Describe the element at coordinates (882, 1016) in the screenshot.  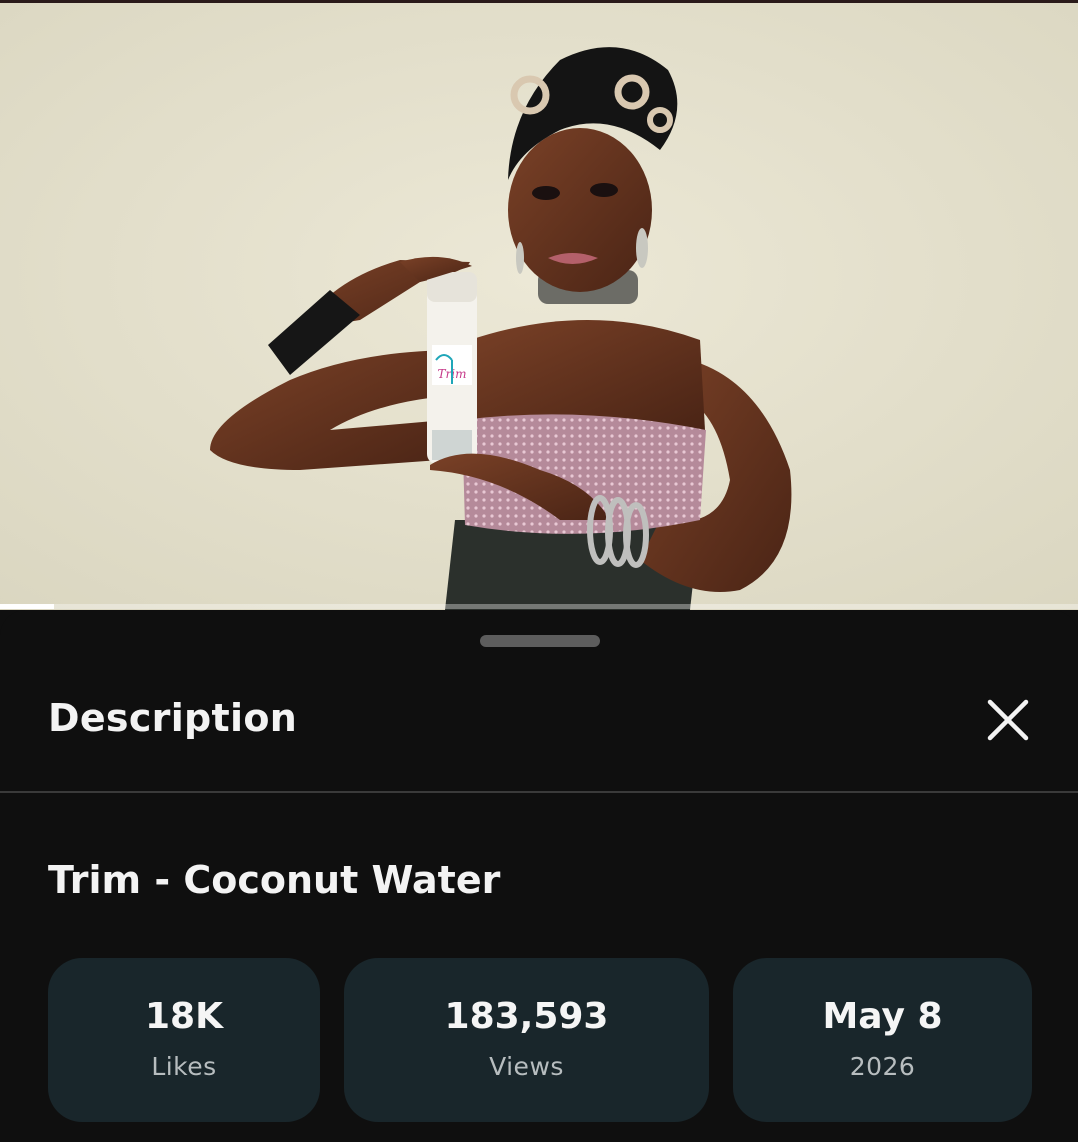
I see `publish-date: May 8` at that location.